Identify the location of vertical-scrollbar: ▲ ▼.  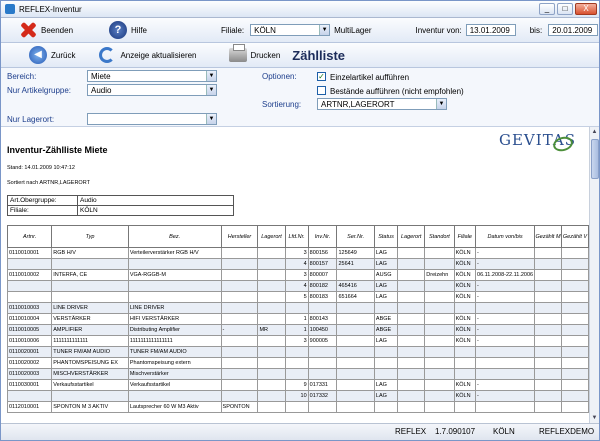
(594, 275).